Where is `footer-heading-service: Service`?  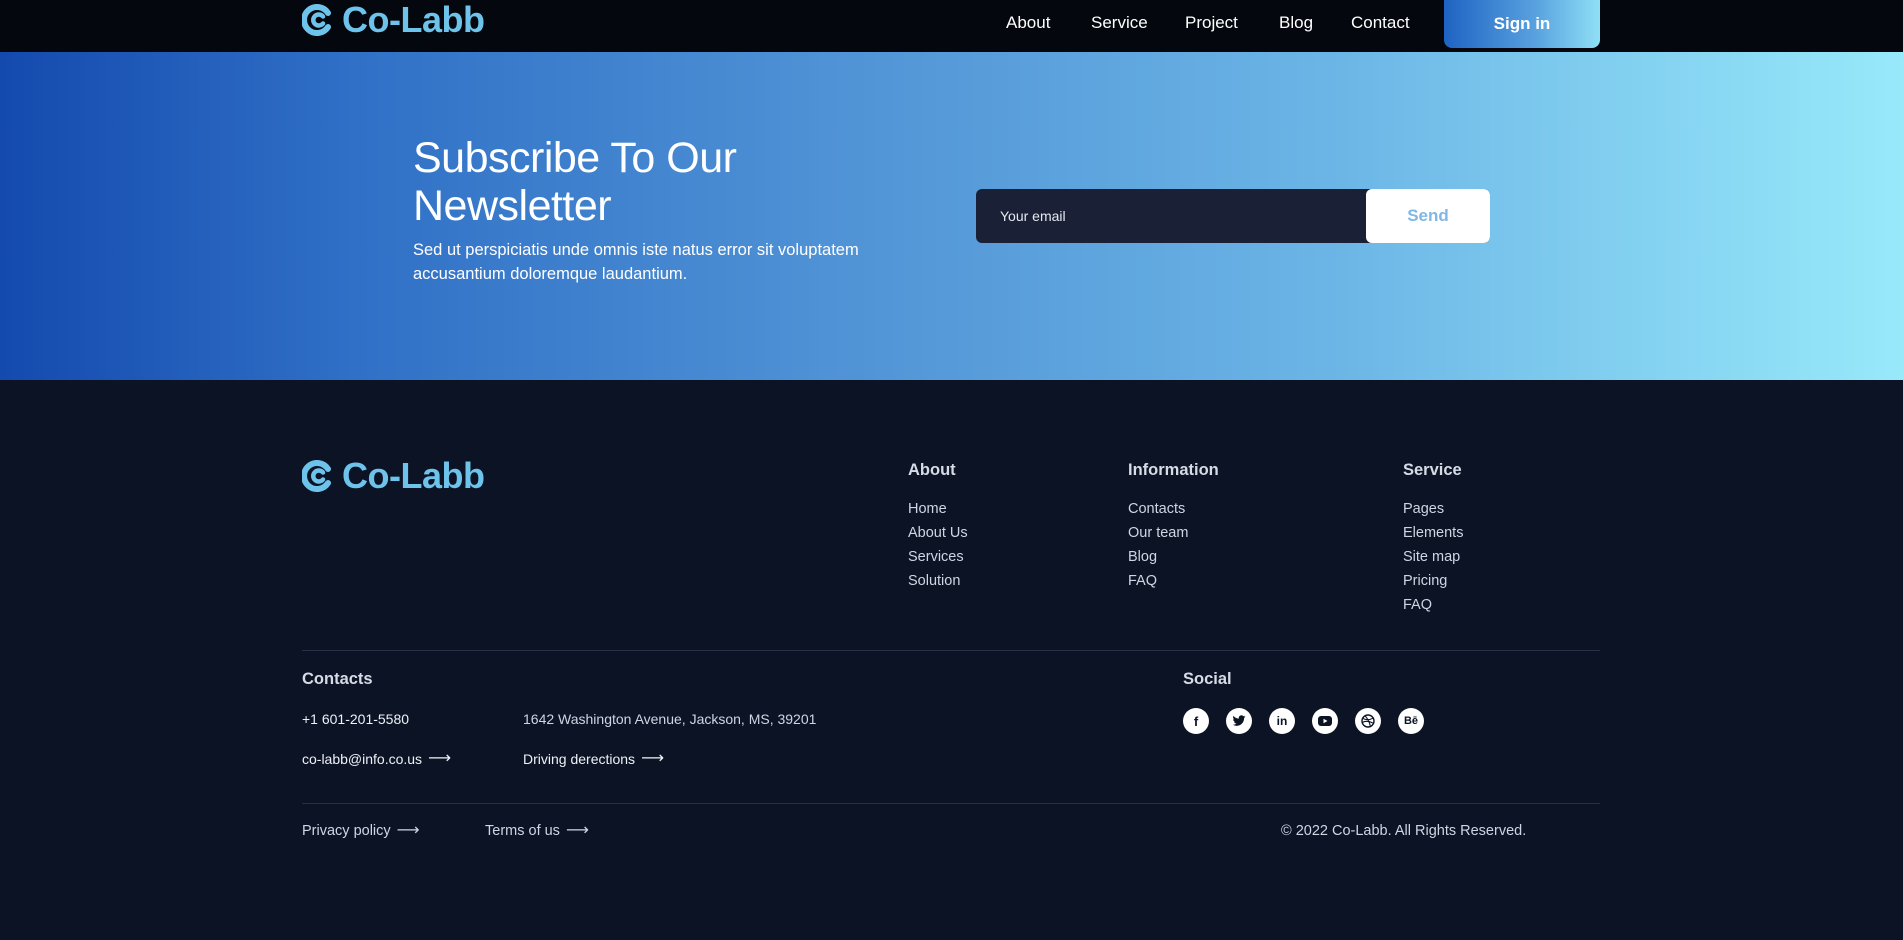 footer-heading-service: Service is located at coordinates (1432, 470).